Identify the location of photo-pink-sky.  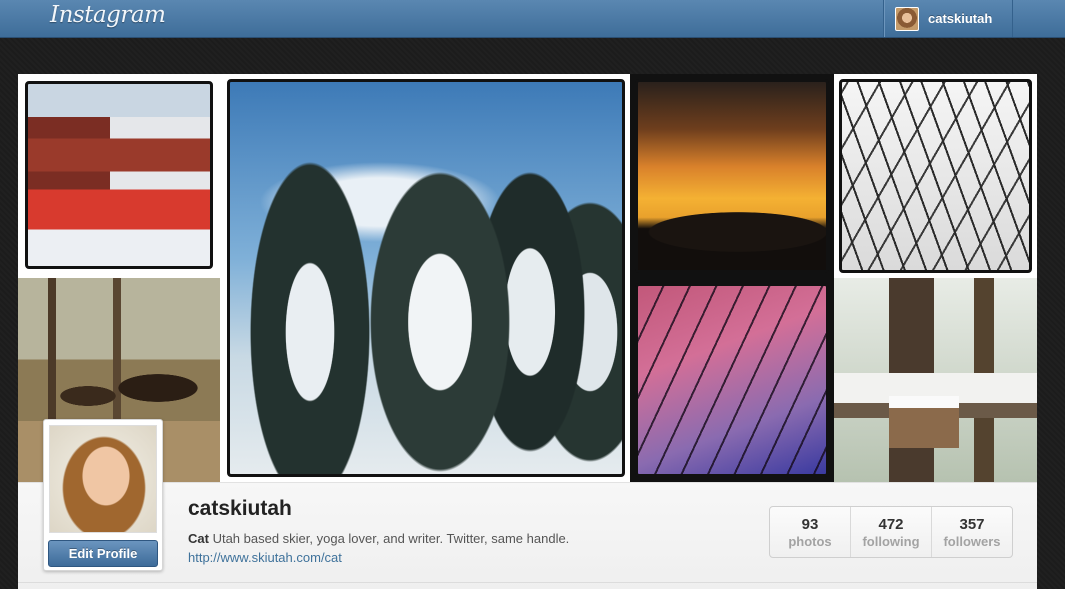
(732, 380).